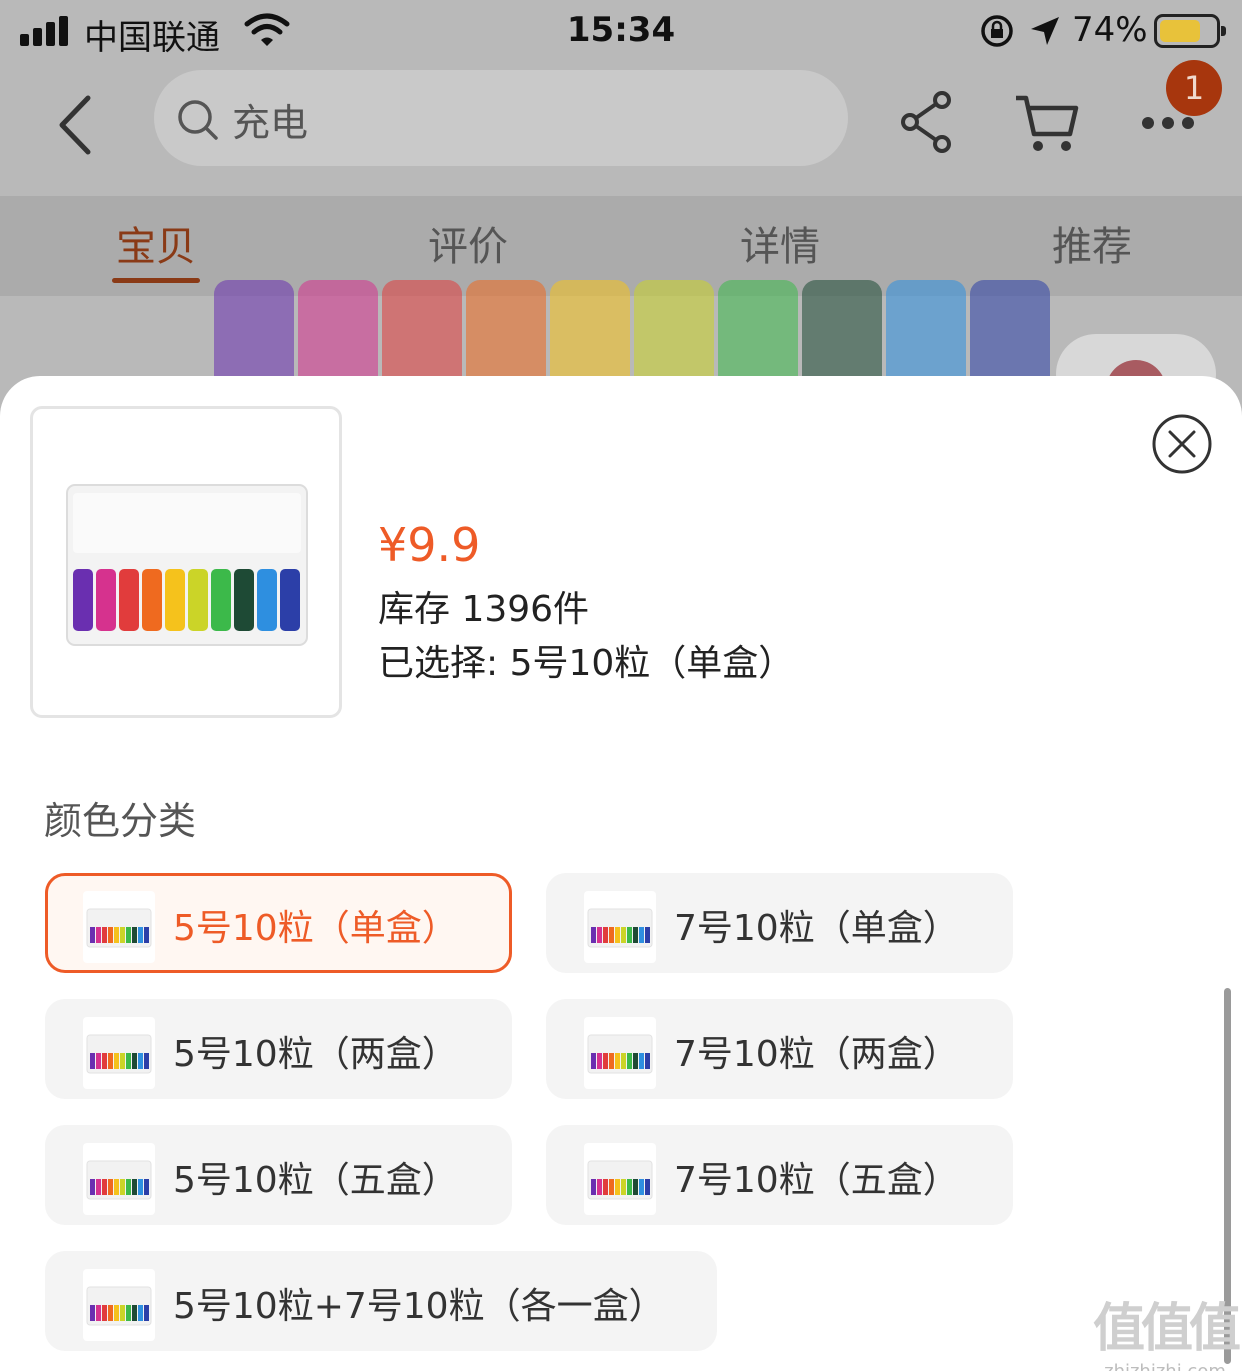  I want to click on section-title-color-category: 颜色分类, so click(120, 821).